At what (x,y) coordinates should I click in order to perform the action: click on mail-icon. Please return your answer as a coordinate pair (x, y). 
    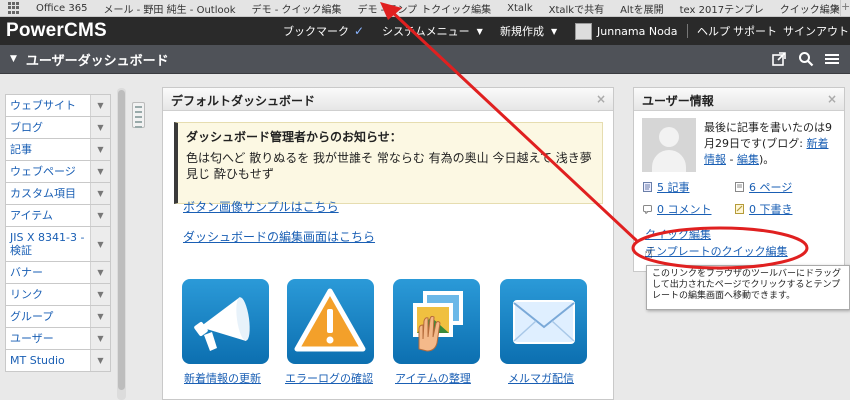
    Looking at the image, I should click on (544, 322).